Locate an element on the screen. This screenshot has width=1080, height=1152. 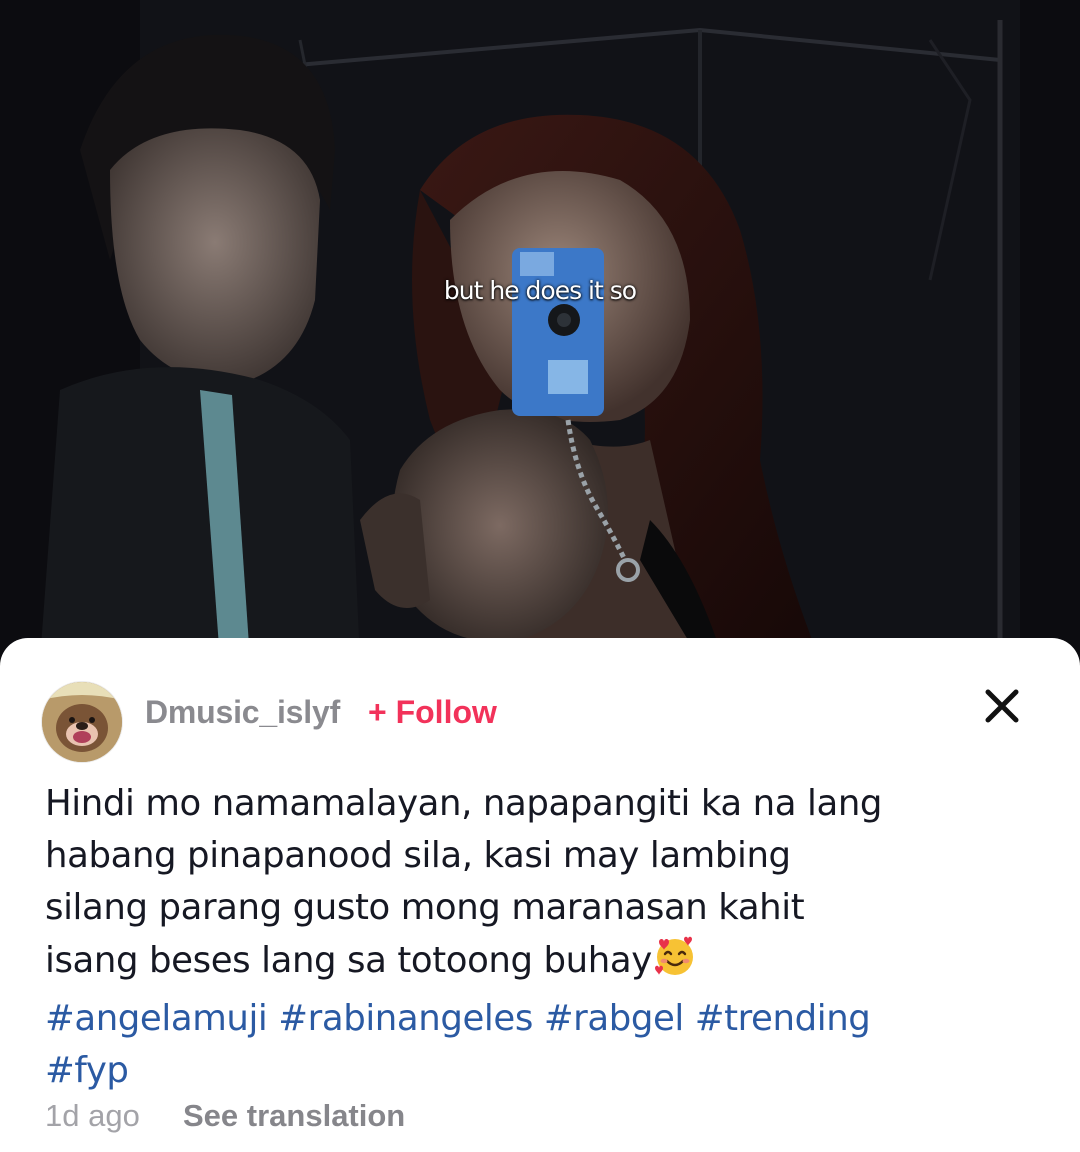
description-line: isang beses lang sa totoong buhay is located at coordinates (348, 960).